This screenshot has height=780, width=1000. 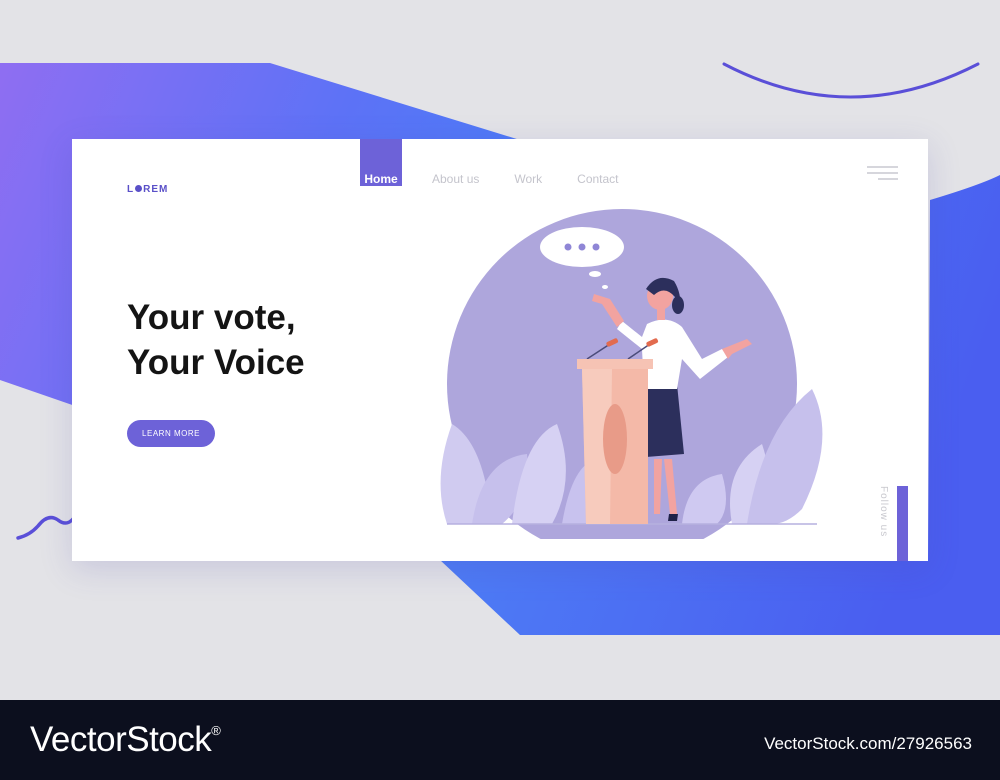 What do you see at coordinates (597, 162) in the screenshot?
I see `nav-contact: Contact` at bounding box center [597, 162].